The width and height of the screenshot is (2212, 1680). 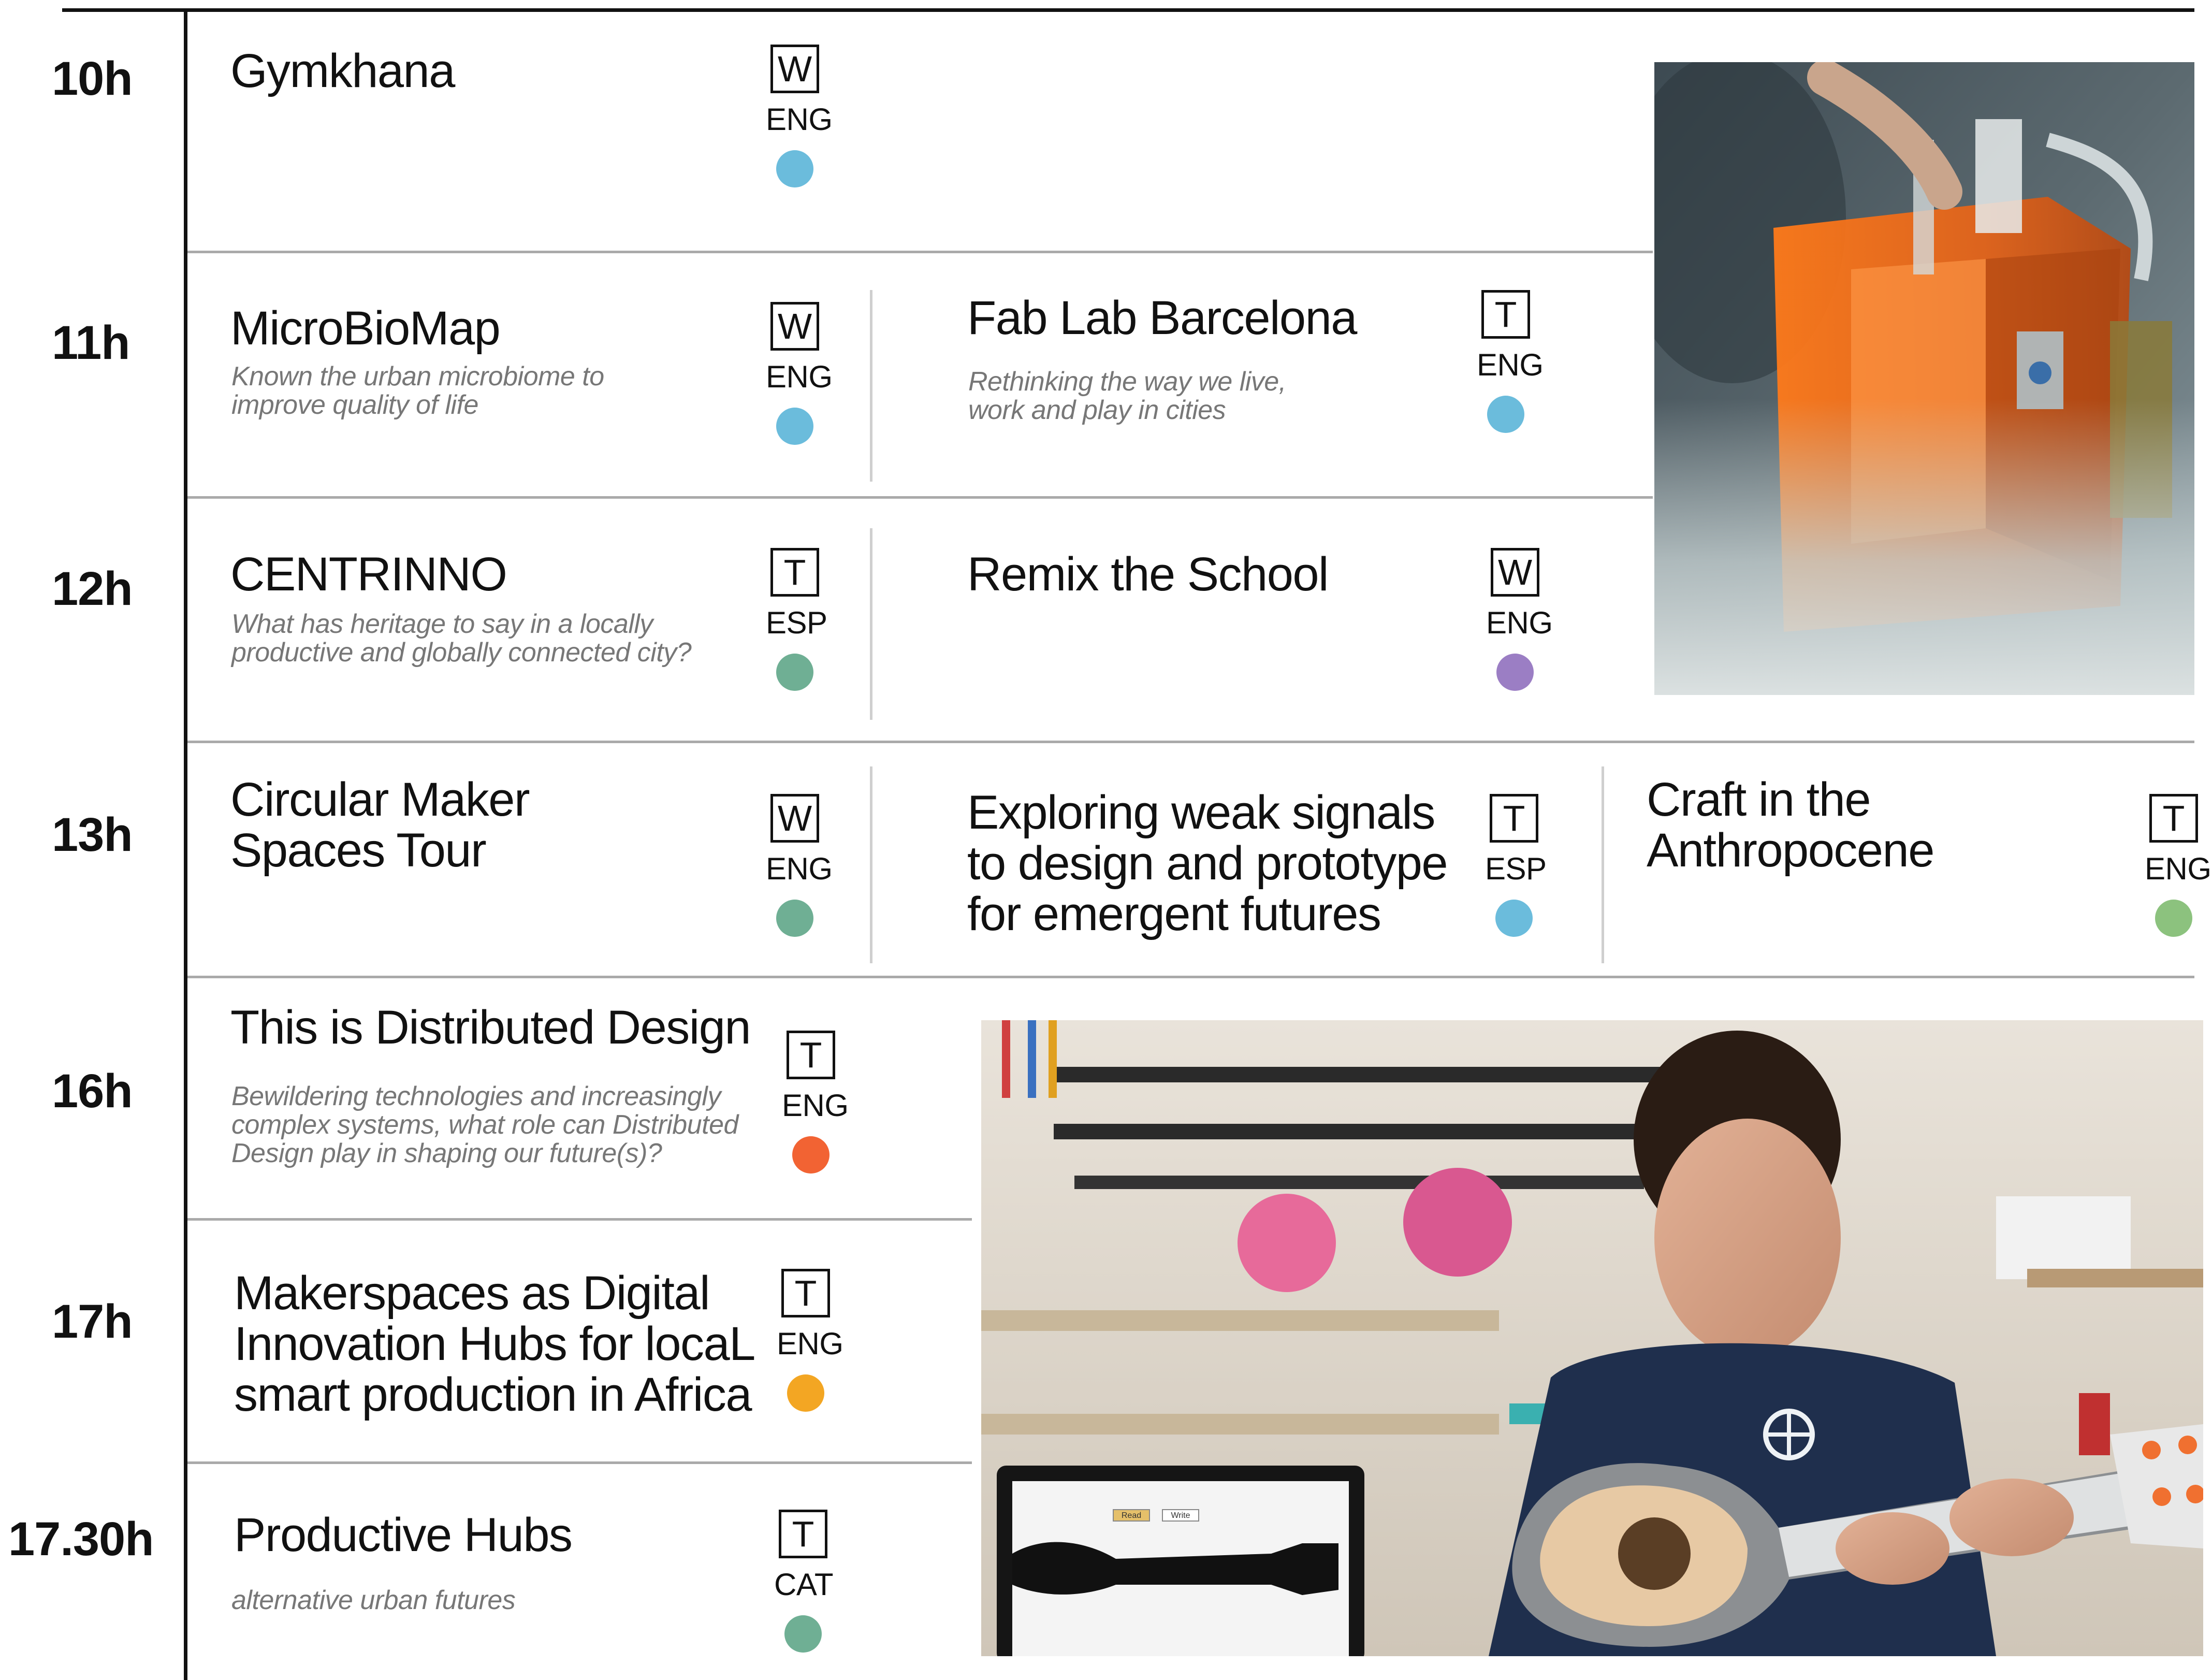 What do you see at coordinates (442, 624) in the screenshot?
I see `subtitle-line: What has heritage to say in a locally` at bounding box center [442, 624].